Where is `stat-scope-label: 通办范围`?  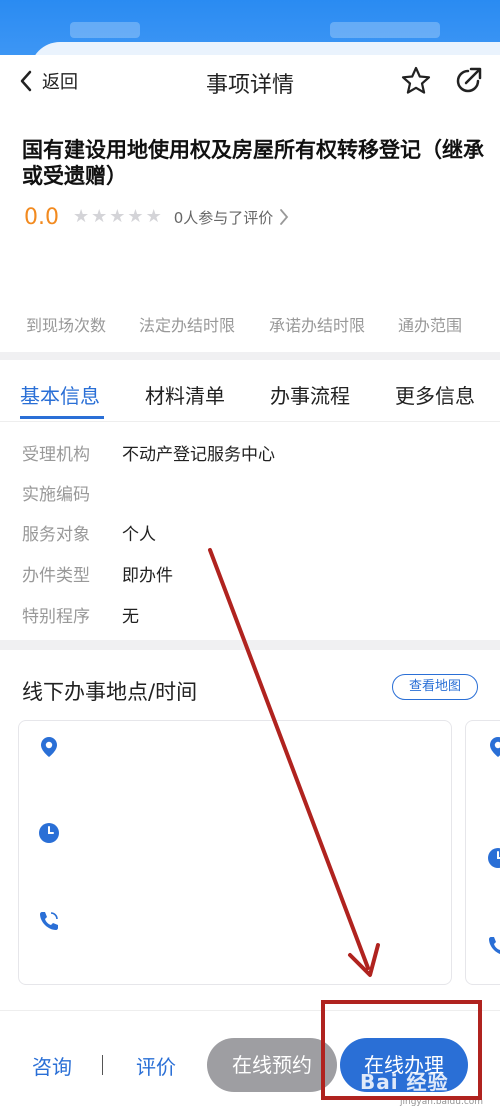
stat-scope-label: 通办范围 is located at coordinates (430, 325).